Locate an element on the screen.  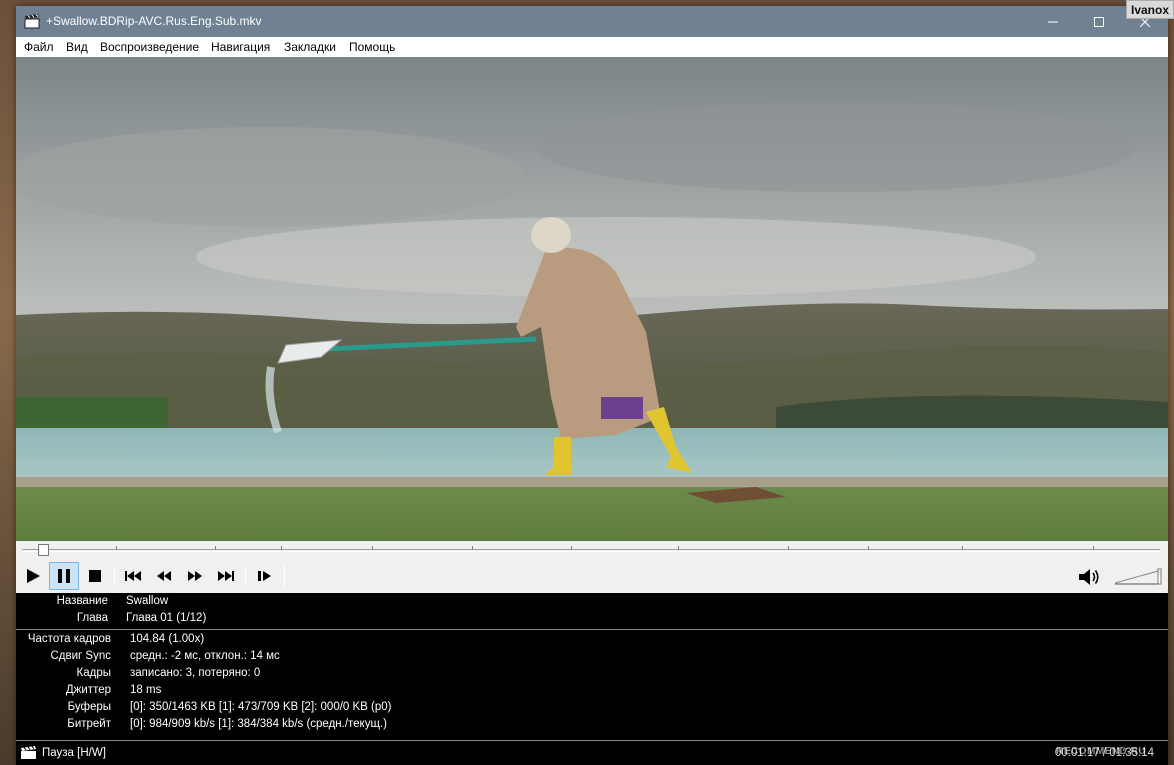
rewind-icon is located at coordinates (164, 576).